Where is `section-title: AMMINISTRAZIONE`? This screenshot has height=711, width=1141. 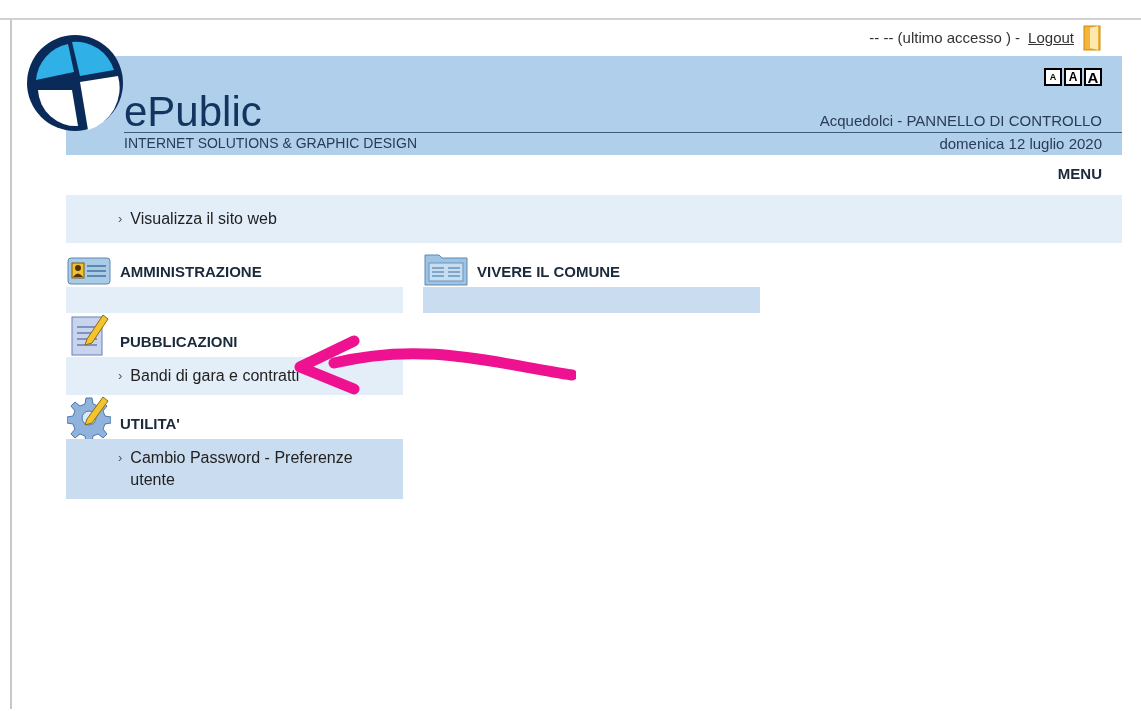 section-title: AMMINISTRAZIONE is located at coordinates (191, 271).